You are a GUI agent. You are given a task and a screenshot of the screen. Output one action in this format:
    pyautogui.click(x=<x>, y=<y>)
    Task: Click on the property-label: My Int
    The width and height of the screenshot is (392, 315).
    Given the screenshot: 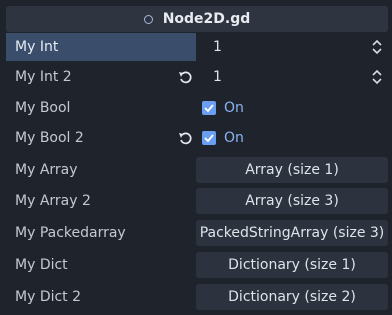 What is the action you would take?
    pyautogui.click(x=101, y=47)
    